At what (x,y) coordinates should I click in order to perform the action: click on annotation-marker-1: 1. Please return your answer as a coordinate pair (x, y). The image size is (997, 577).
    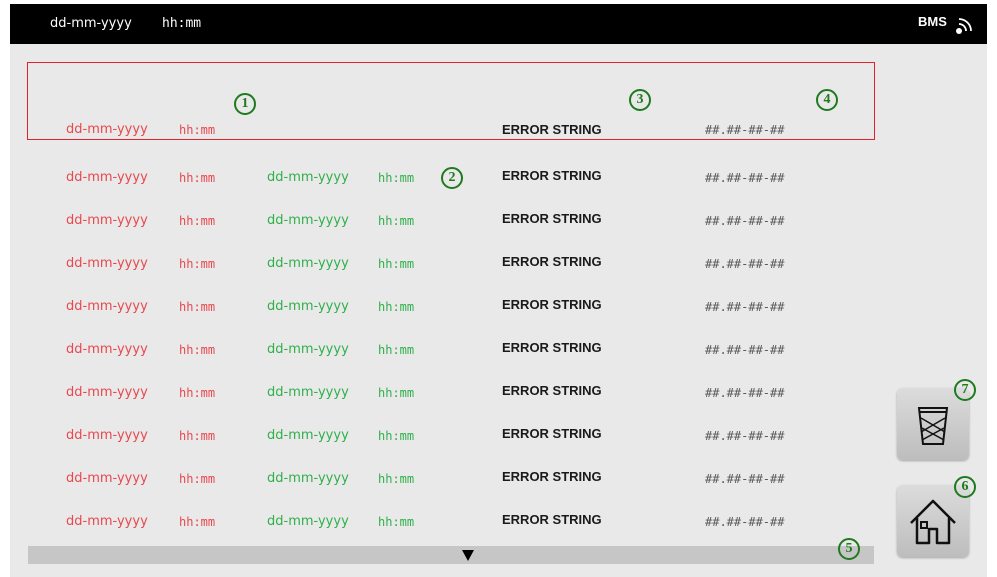
    Looking at the image, I should click on (245, 104).